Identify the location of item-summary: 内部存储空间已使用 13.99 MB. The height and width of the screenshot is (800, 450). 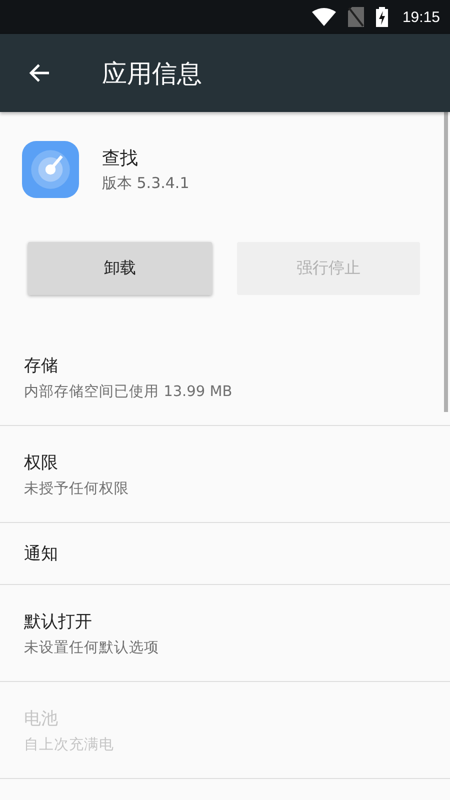
(129, 391).